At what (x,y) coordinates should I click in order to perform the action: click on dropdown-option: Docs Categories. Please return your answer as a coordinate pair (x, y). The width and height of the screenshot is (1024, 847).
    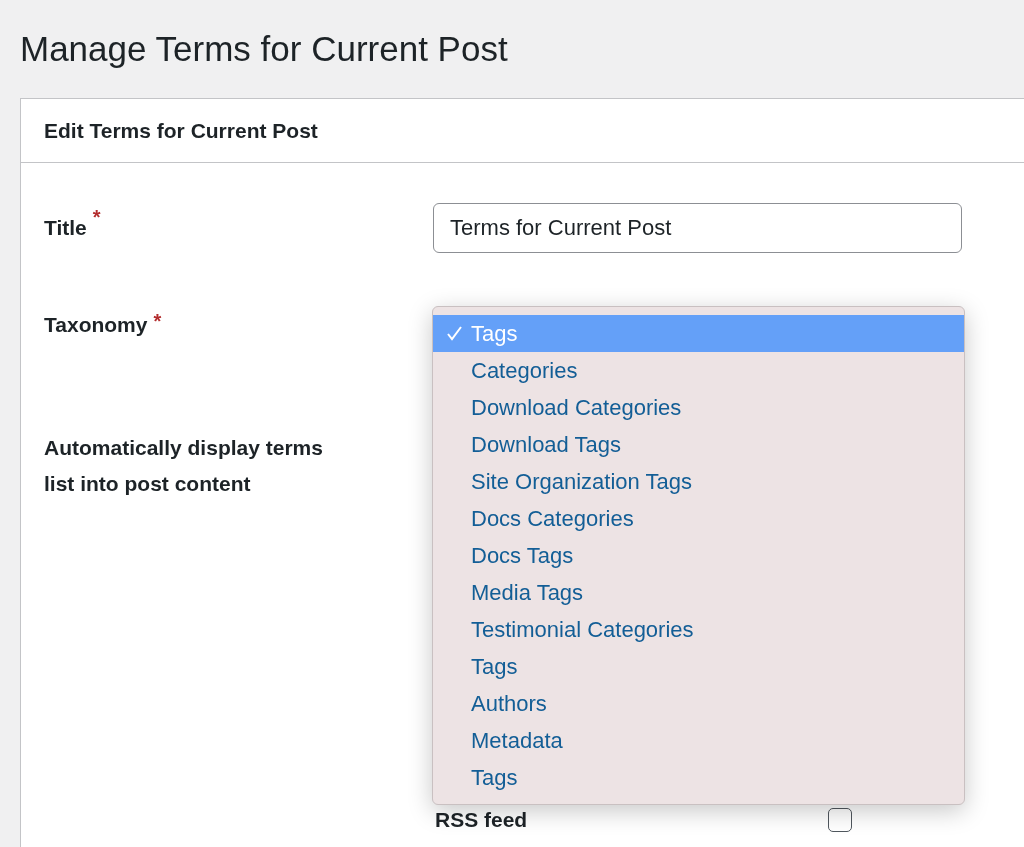
    Looking at the image, I should click on (698, 518).